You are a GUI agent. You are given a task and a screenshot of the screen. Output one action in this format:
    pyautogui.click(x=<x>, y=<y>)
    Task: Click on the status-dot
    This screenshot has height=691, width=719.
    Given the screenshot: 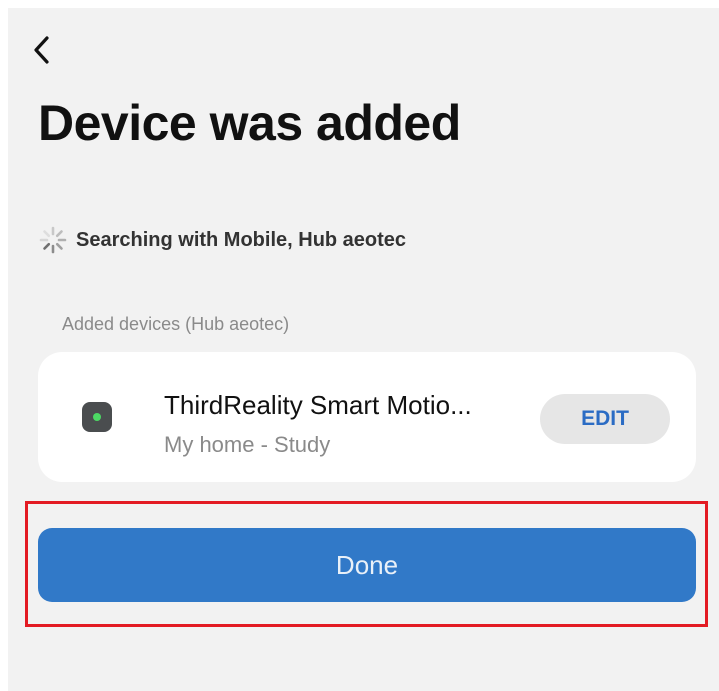 What is the action you would take?
    pyautogui.click(x=97, y=417)
    